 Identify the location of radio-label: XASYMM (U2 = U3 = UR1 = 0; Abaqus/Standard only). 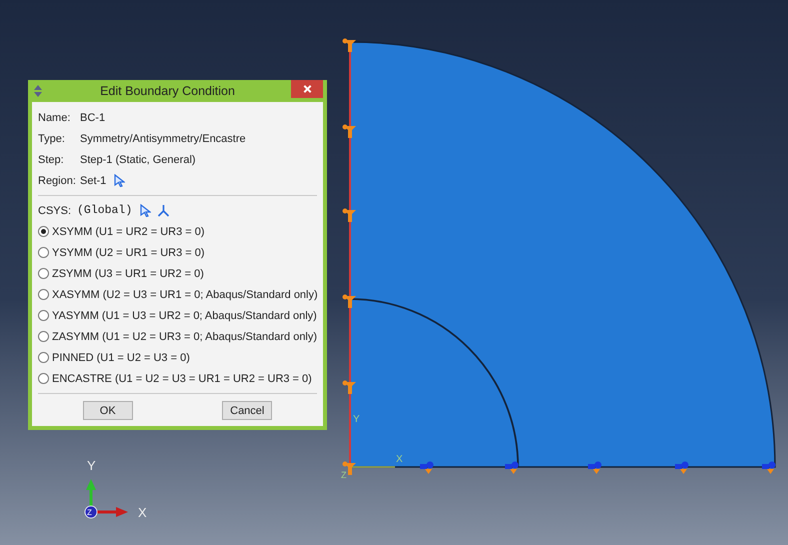
(185, 294).